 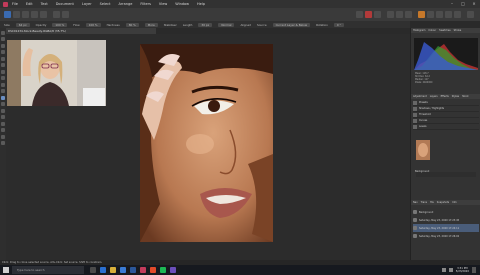 I want to click on photo-persona-icon, so click(x=7, y=14).